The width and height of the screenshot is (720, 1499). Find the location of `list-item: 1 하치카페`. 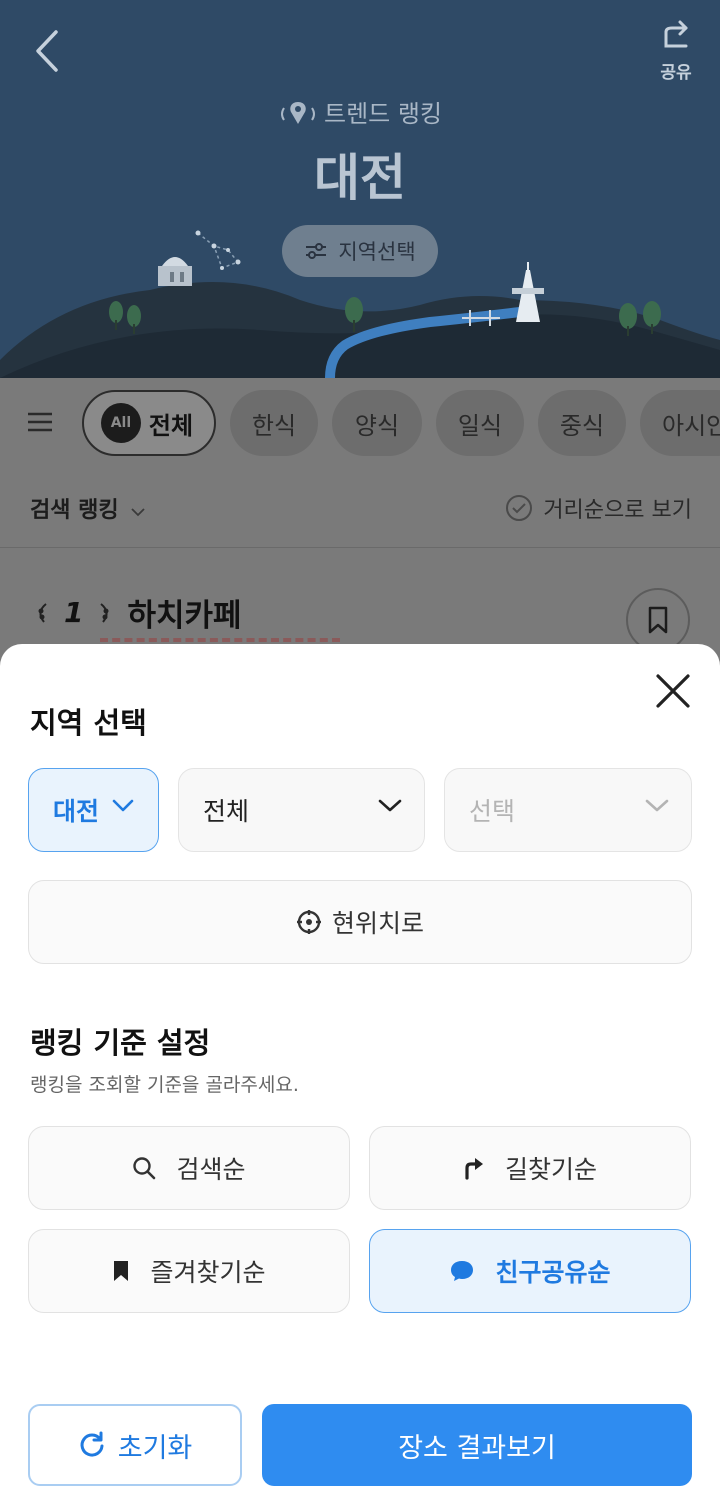

list-item: 1 하치카페 is located at coordinates (137, 612).